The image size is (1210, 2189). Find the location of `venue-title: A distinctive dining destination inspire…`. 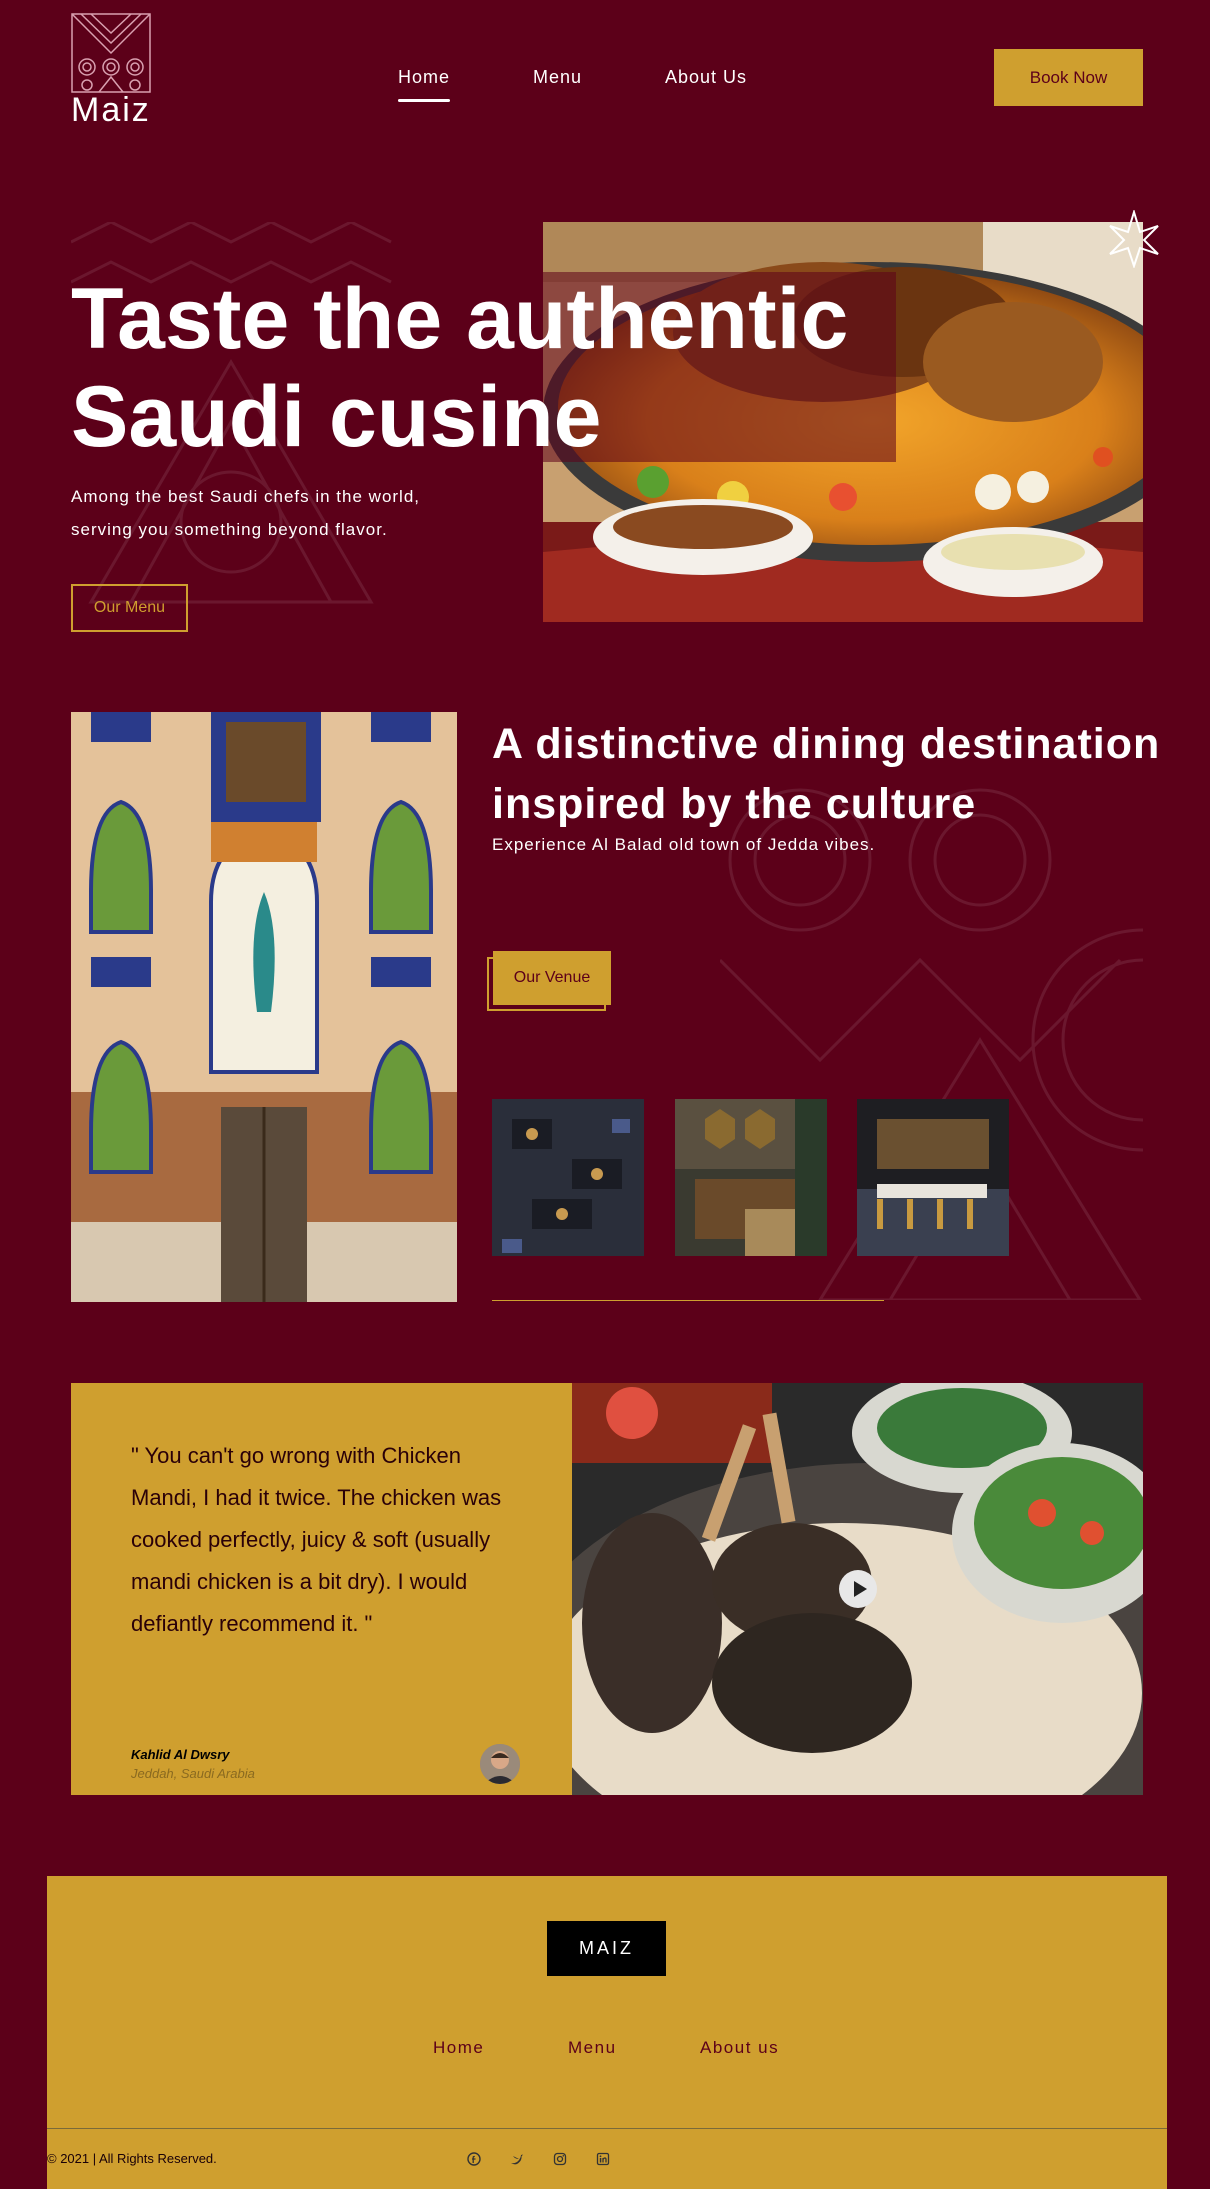

venue-title: A distinctive dining destination inspire… is located at coordinates (826, 774).